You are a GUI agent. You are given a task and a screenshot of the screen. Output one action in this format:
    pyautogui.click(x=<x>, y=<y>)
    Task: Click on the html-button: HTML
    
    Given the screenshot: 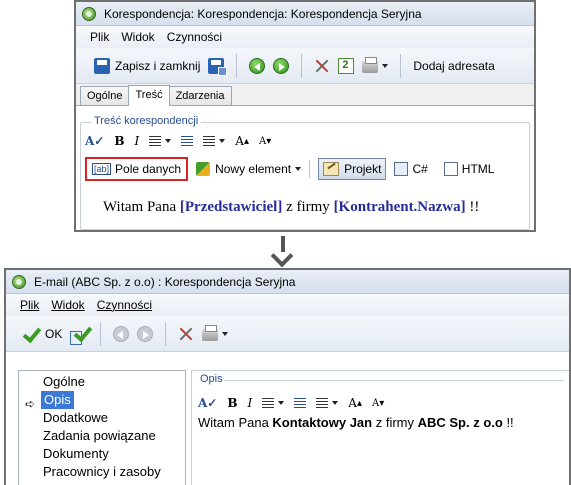 What is the action you would take?
    pyautogui.click(x=469, y=169)
    